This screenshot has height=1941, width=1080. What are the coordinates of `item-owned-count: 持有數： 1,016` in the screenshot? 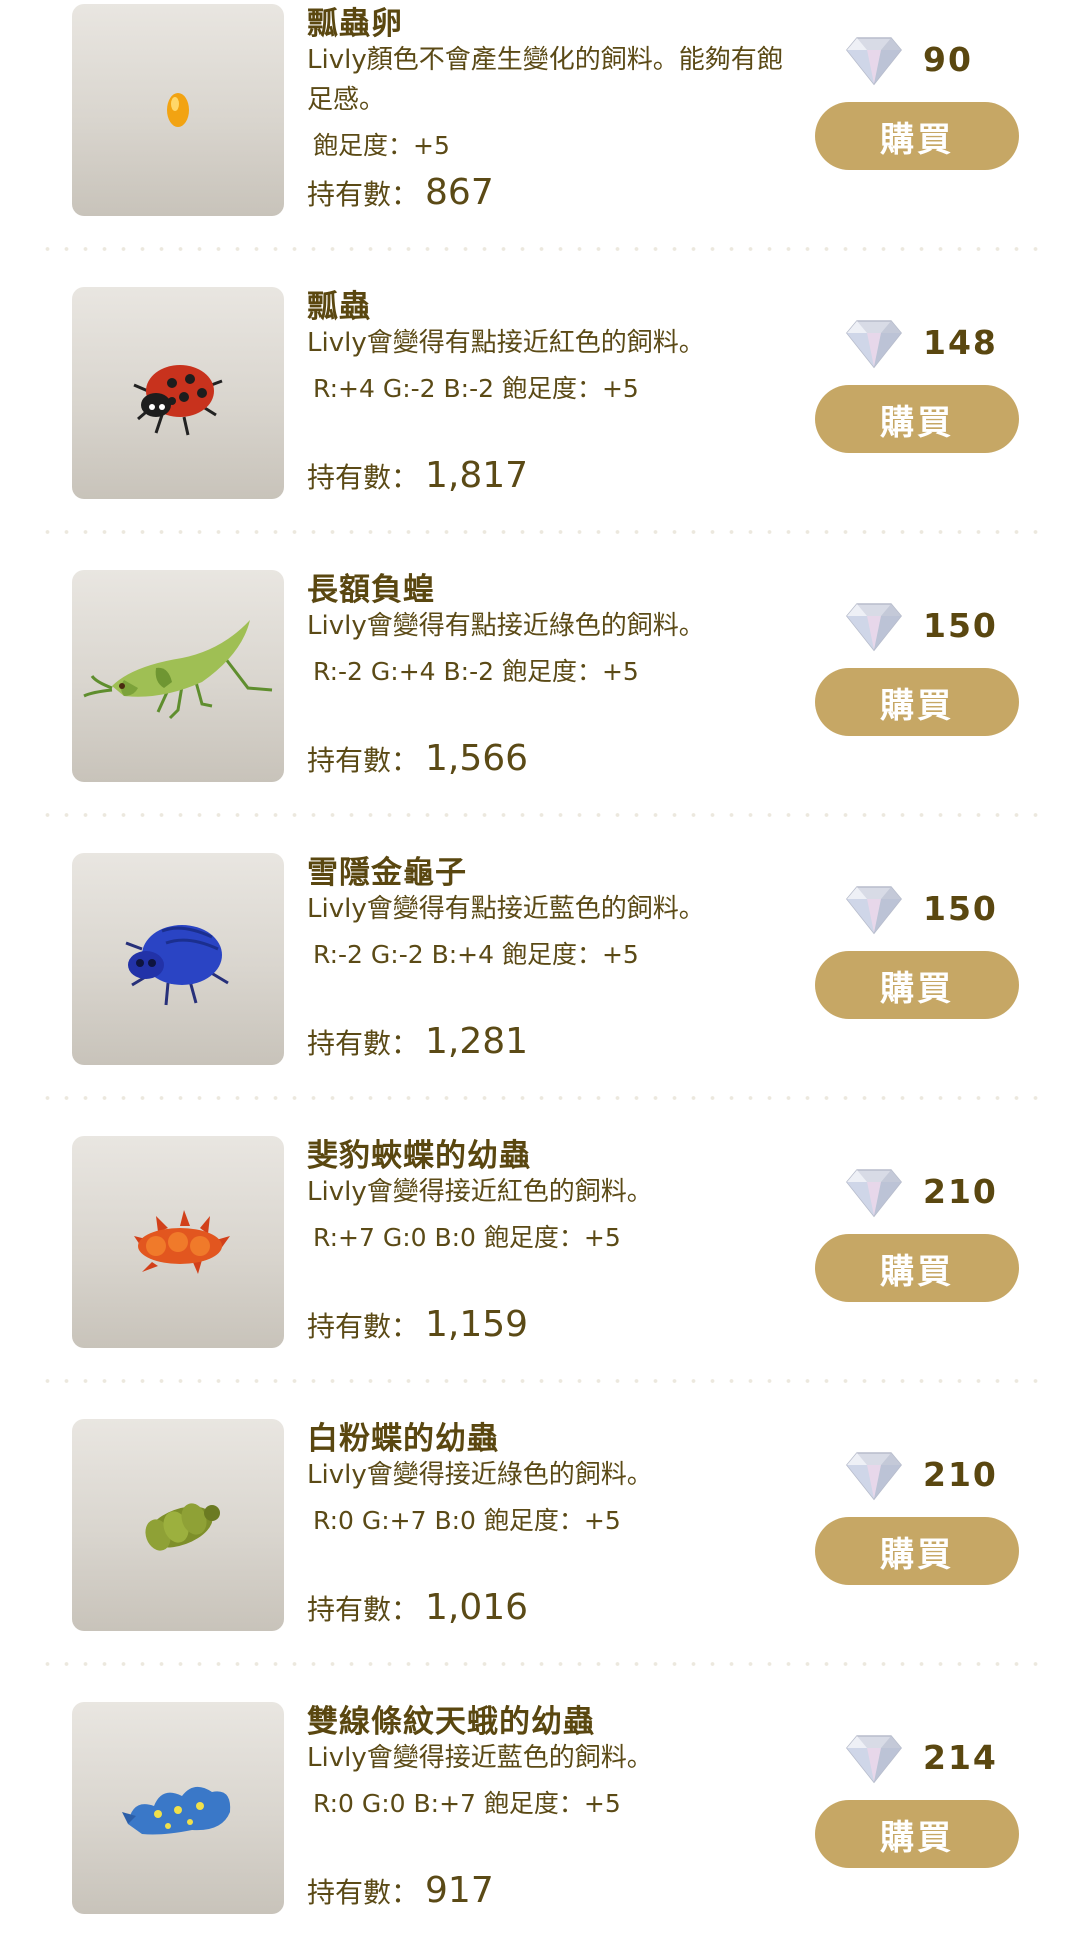 It's located at (417, 1607).